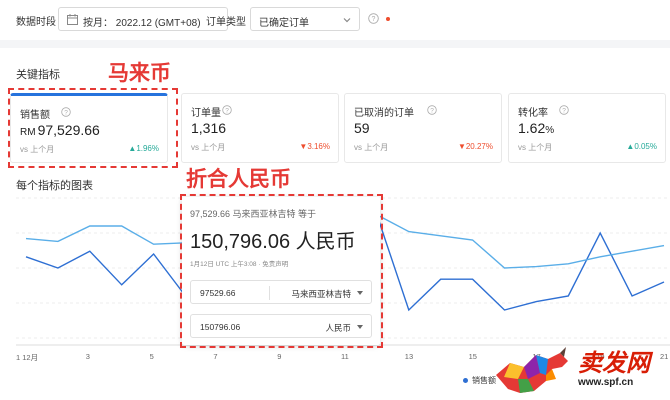  Describe the element at coordinates (281, 271) in the screenshot. I see `converter-annotation-box` at that location.